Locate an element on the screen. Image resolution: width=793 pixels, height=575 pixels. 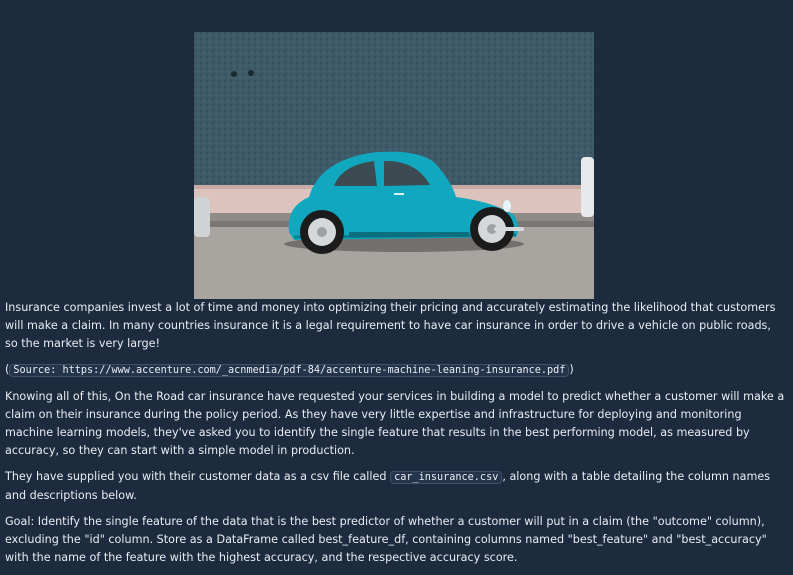
csv-filename-code: car_insurance.csv is located at coordinates (446, 477).